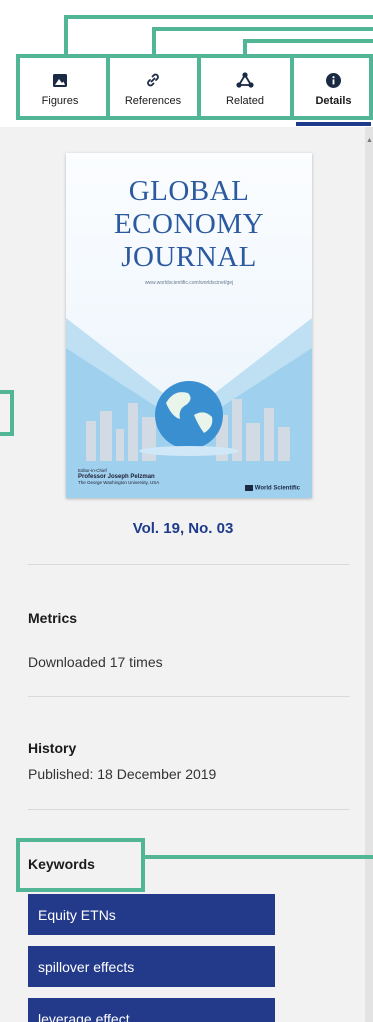 Image resolution: width=373 pixels, height=1022 pixels. I want to click on history-heading: History, so click(52, 748).